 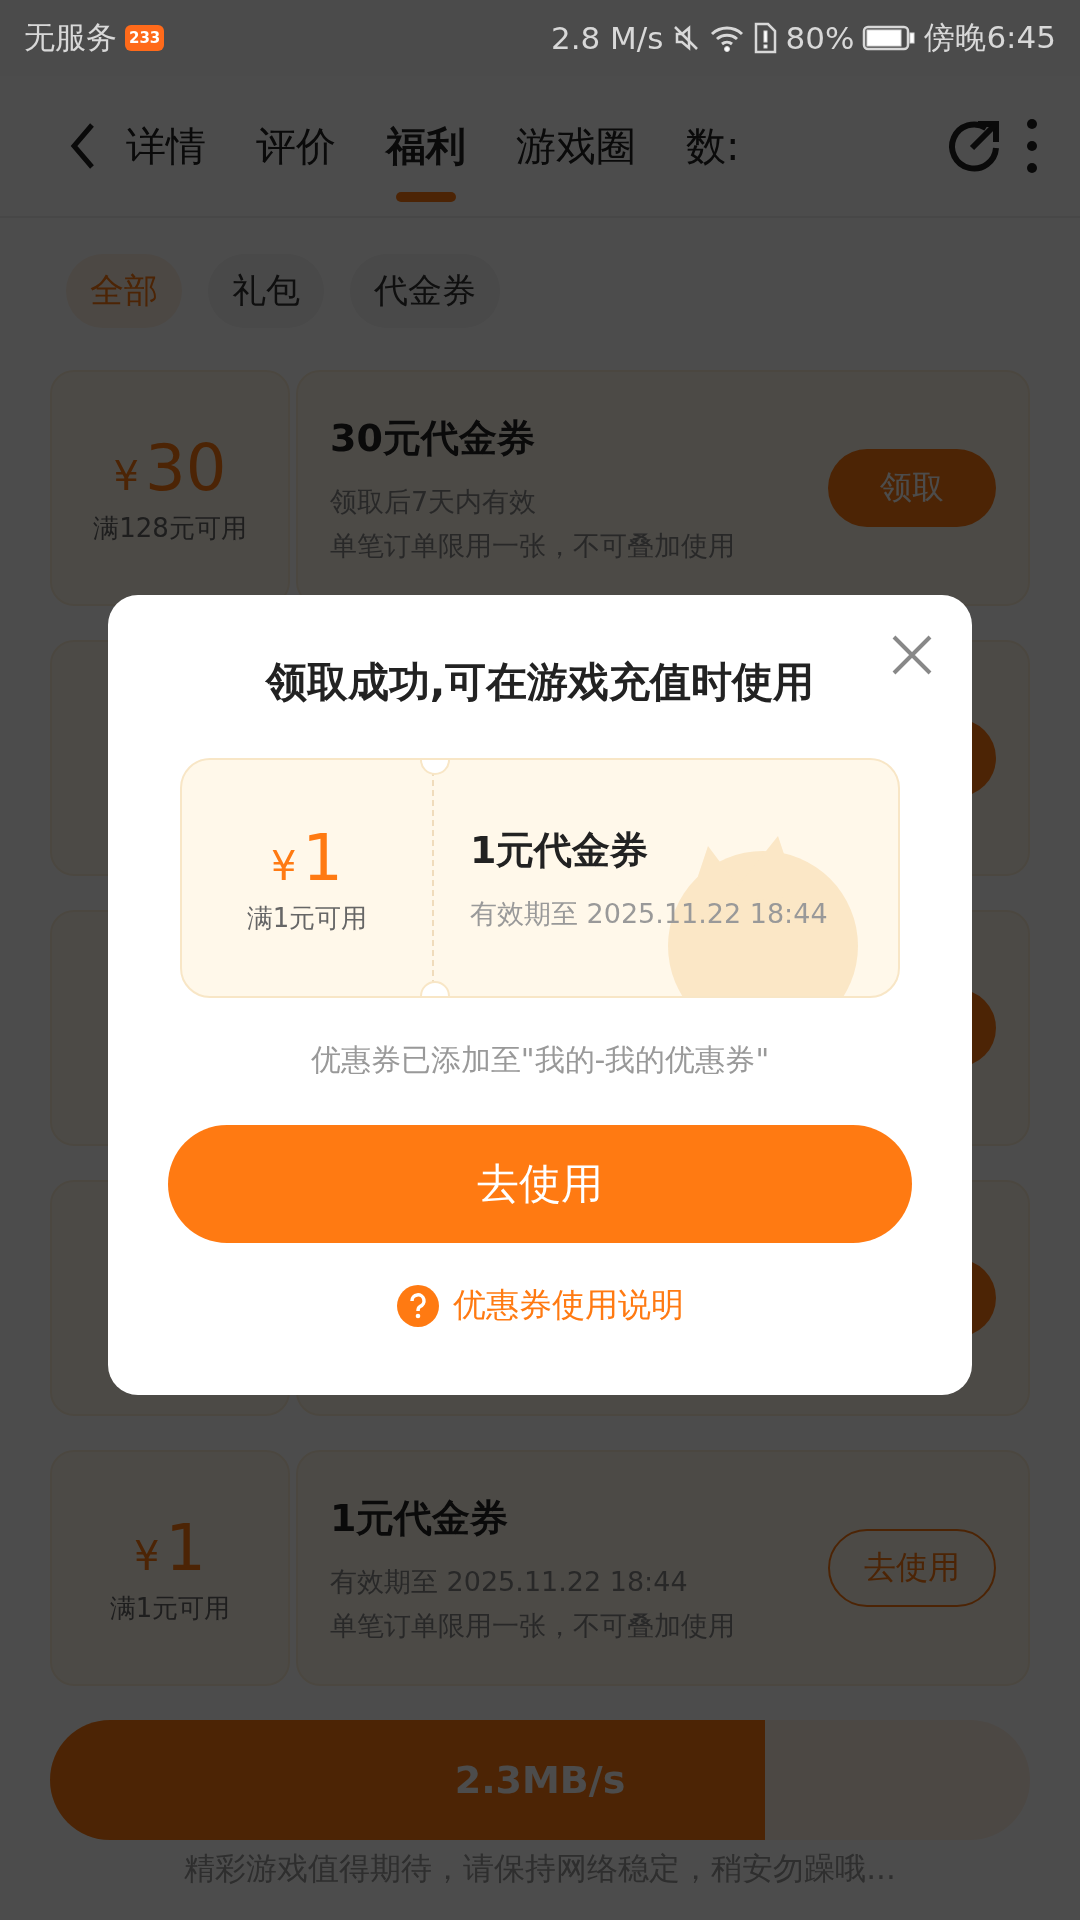 I want to click on coupon-condition: 满1元可用, so click(x=307, y=918).